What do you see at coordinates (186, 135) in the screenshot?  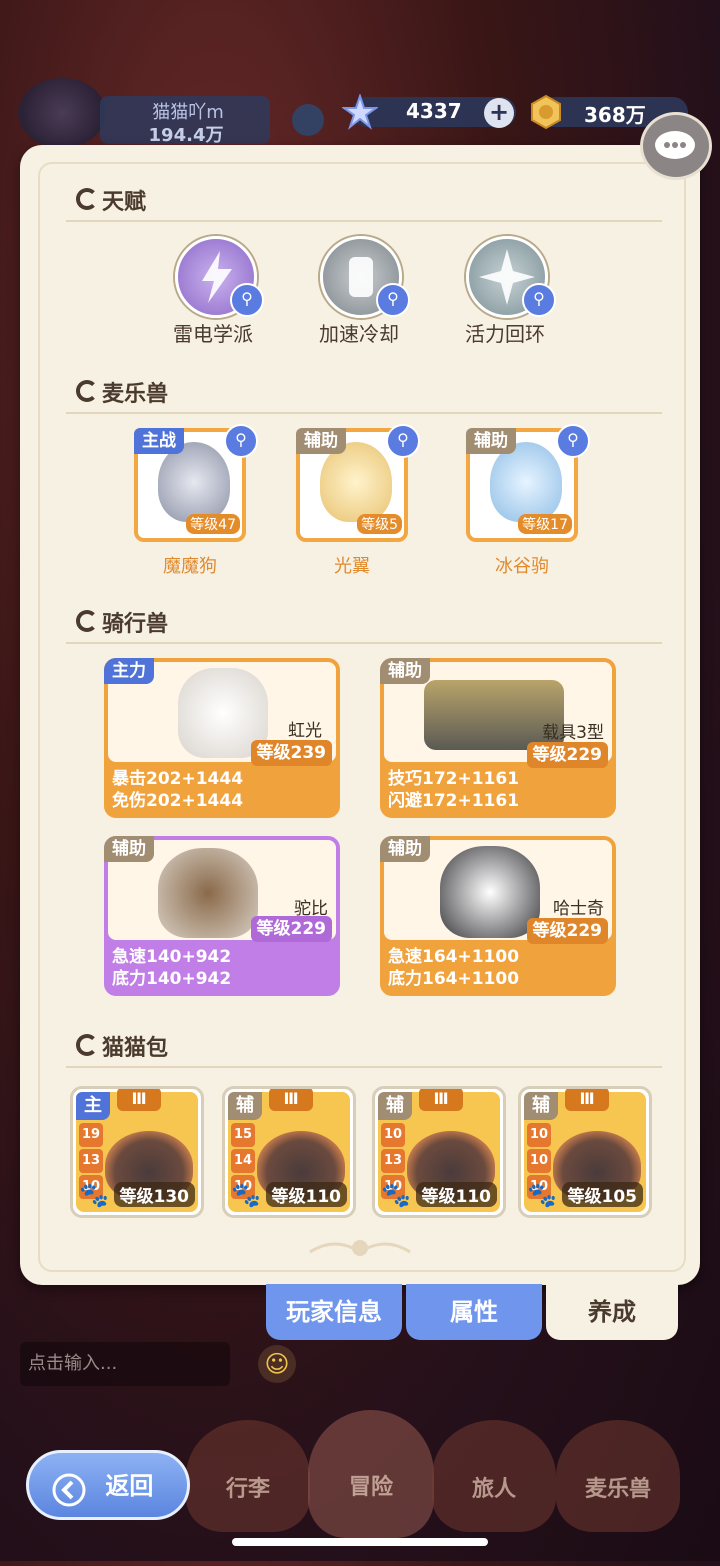 I see `player-power: 194.4万` at bounding box center [186, 135].